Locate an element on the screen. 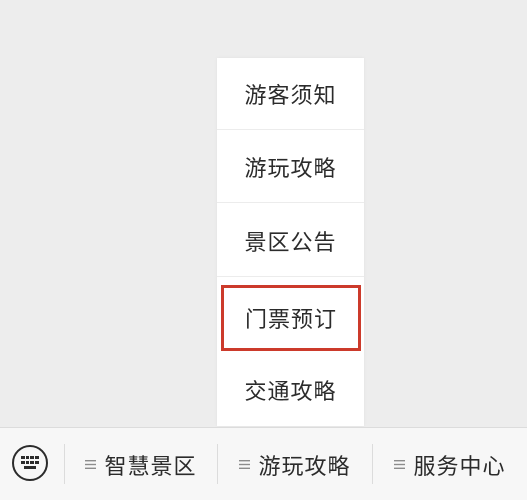 This screenshot has height=500, width=527. bottom-menu-bar: 智慧景区 游玩攻略 服务中心 is located at coordinates (263, 463).